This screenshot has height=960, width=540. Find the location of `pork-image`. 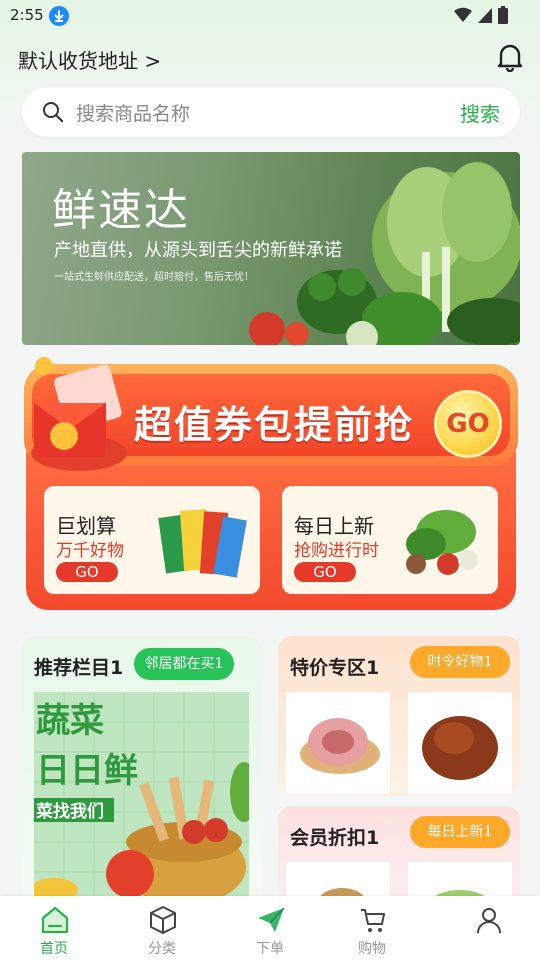

pork-image is located at coordinates (340, 746).